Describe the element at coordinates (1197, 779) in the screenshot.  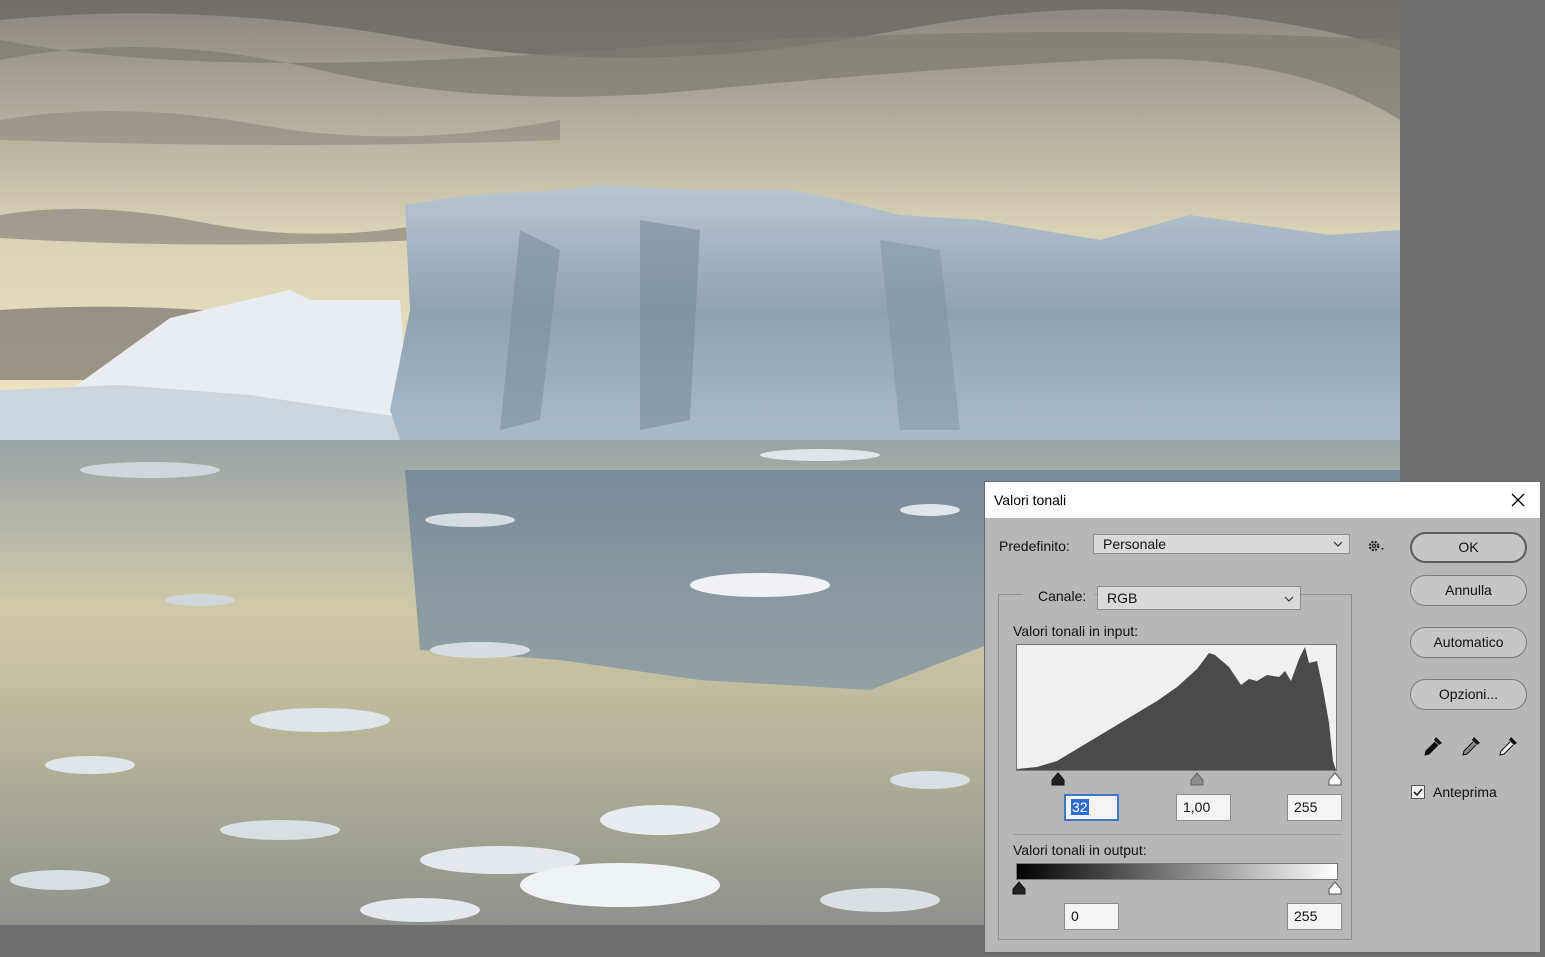
I see `input-gamma-slider` at that location.